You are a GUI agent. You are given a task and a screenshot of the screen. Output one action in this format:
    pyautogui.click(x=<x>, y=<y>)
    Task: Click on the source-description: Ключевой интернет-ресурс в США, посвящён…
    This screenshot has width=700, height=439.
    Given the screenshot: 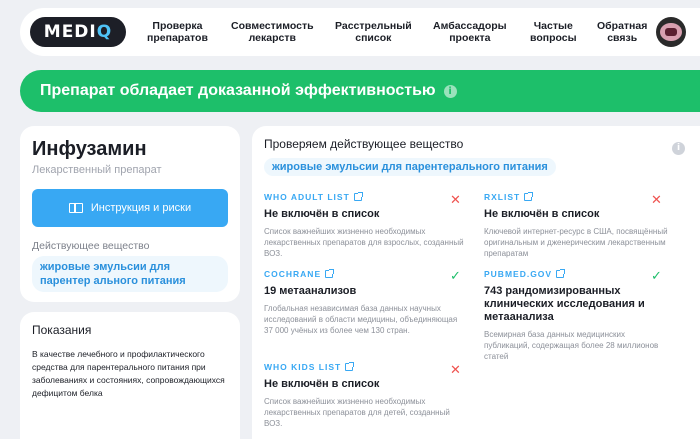 What is the action you would take?
    pyautogui.click(x=576, y=242)
    